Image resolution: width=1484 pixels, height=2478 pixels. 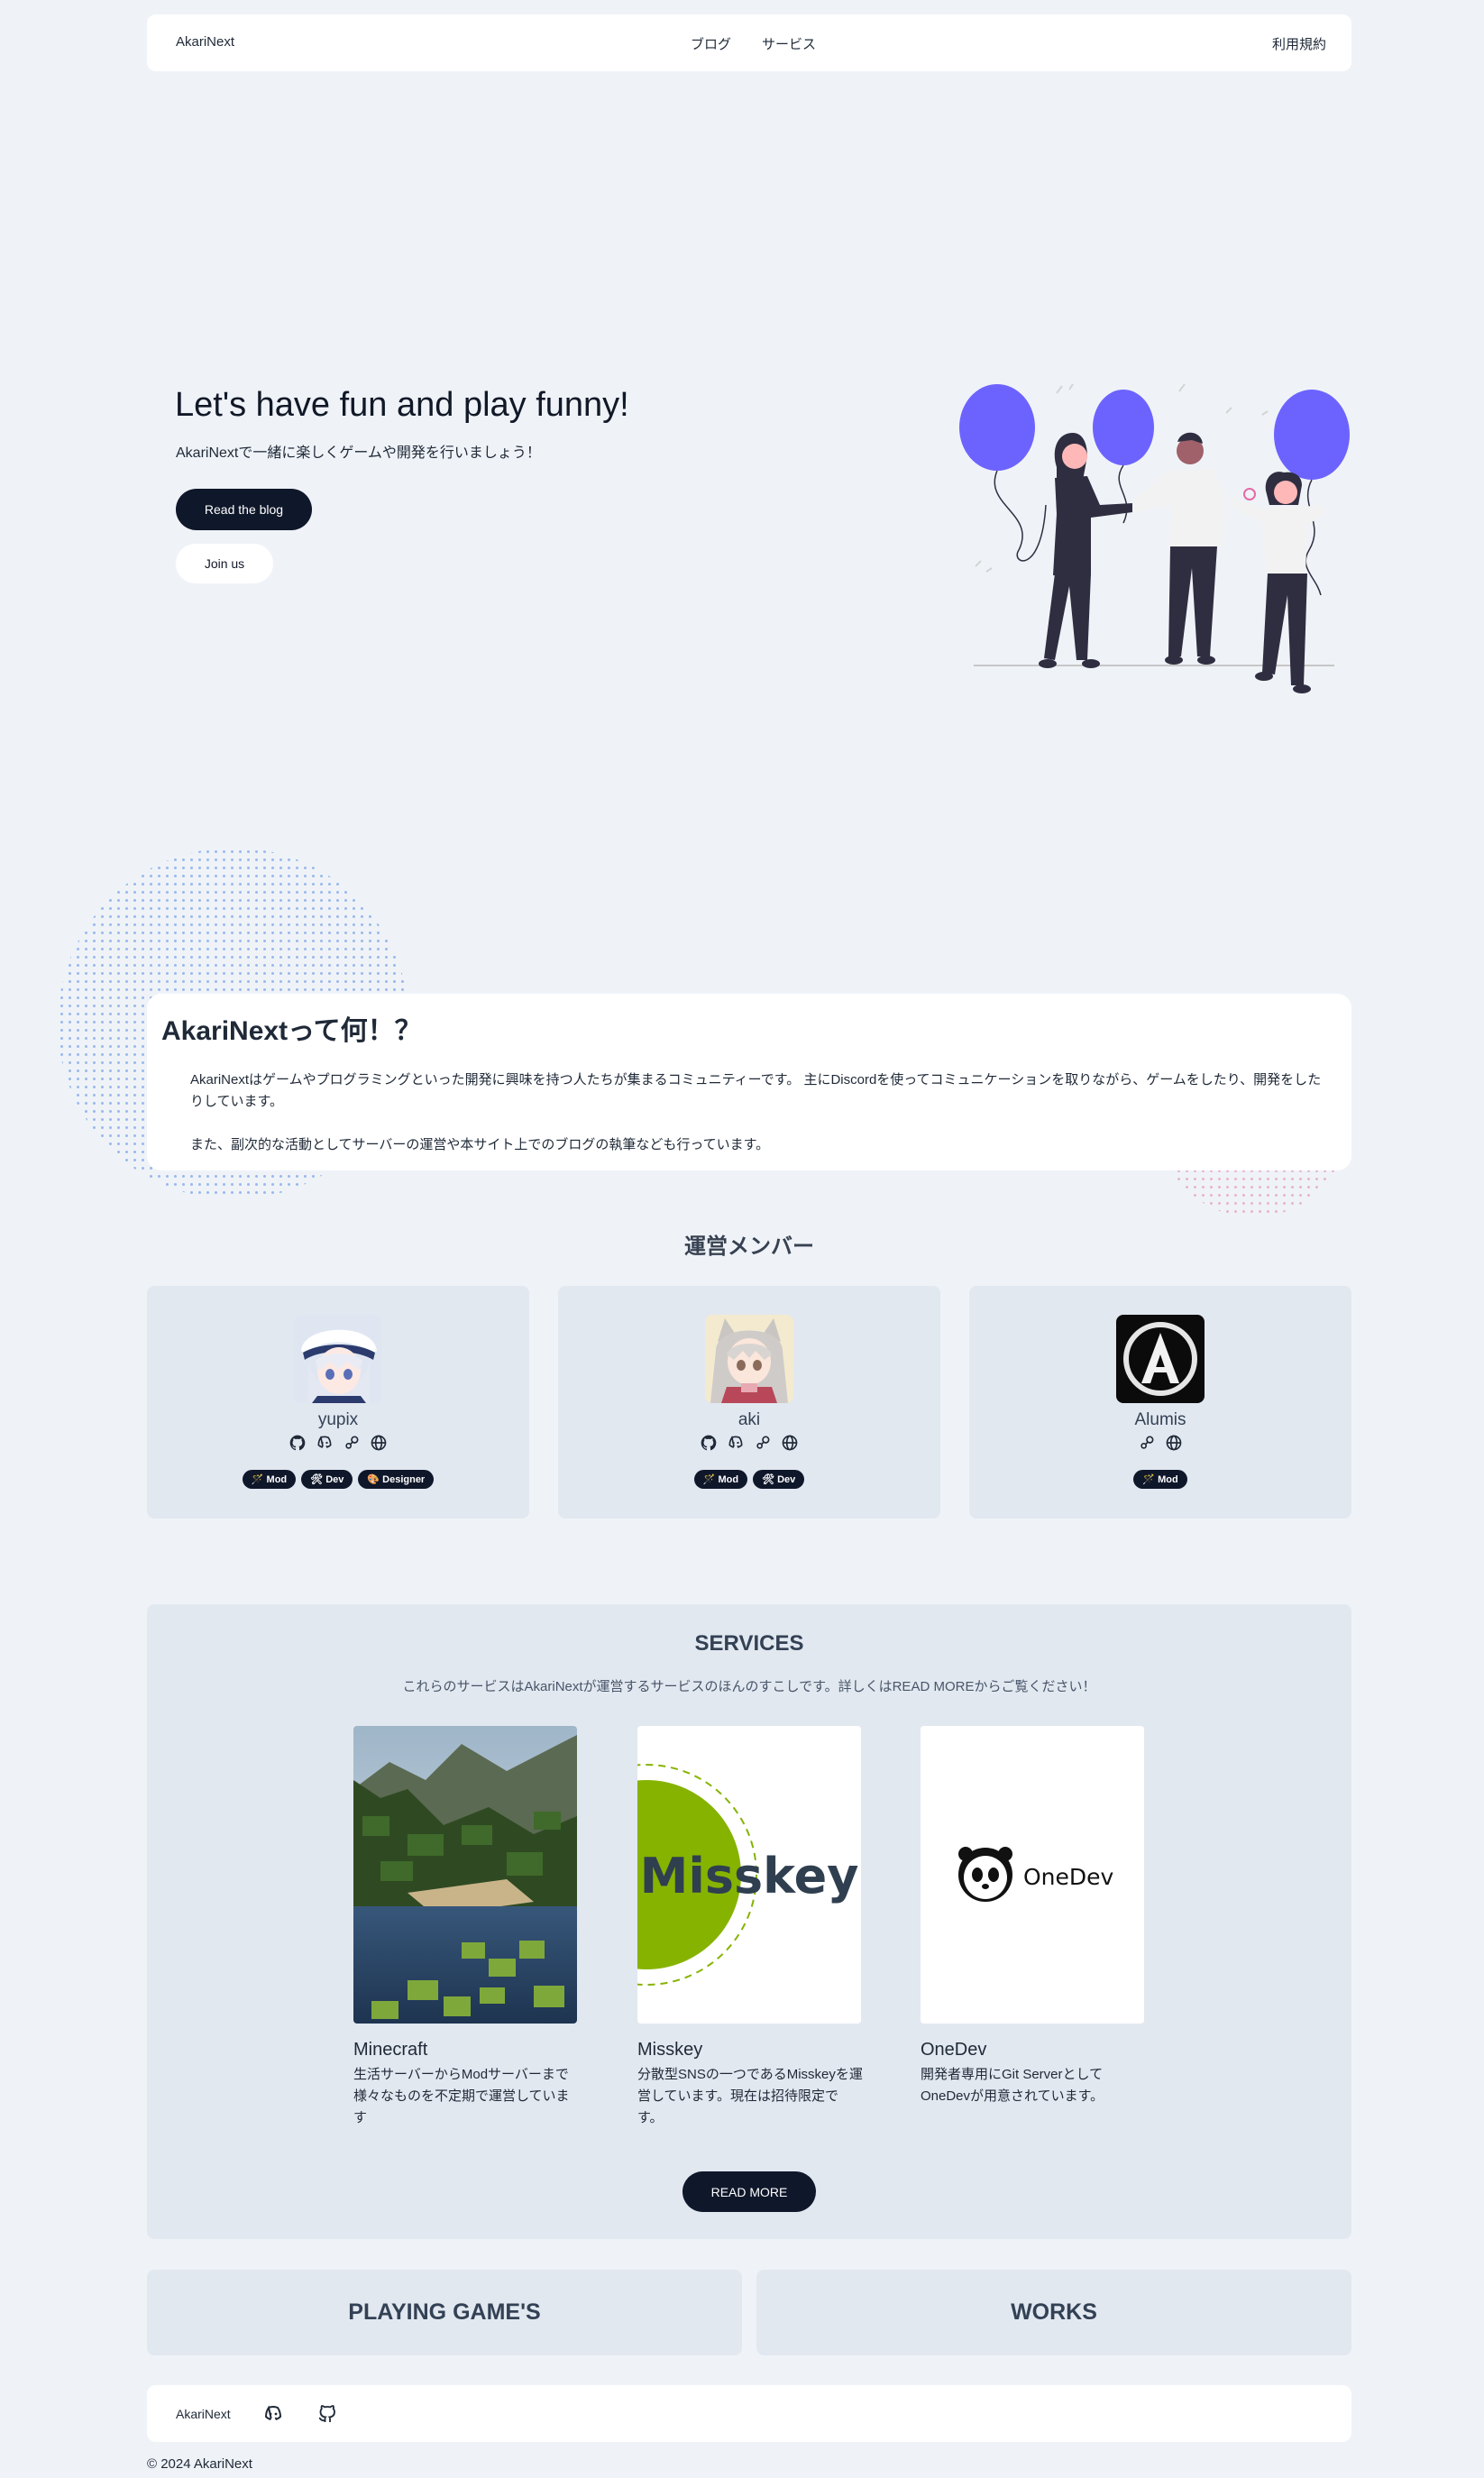 I want to click on services-title: SERVICES, so click(x=749, y=1643).